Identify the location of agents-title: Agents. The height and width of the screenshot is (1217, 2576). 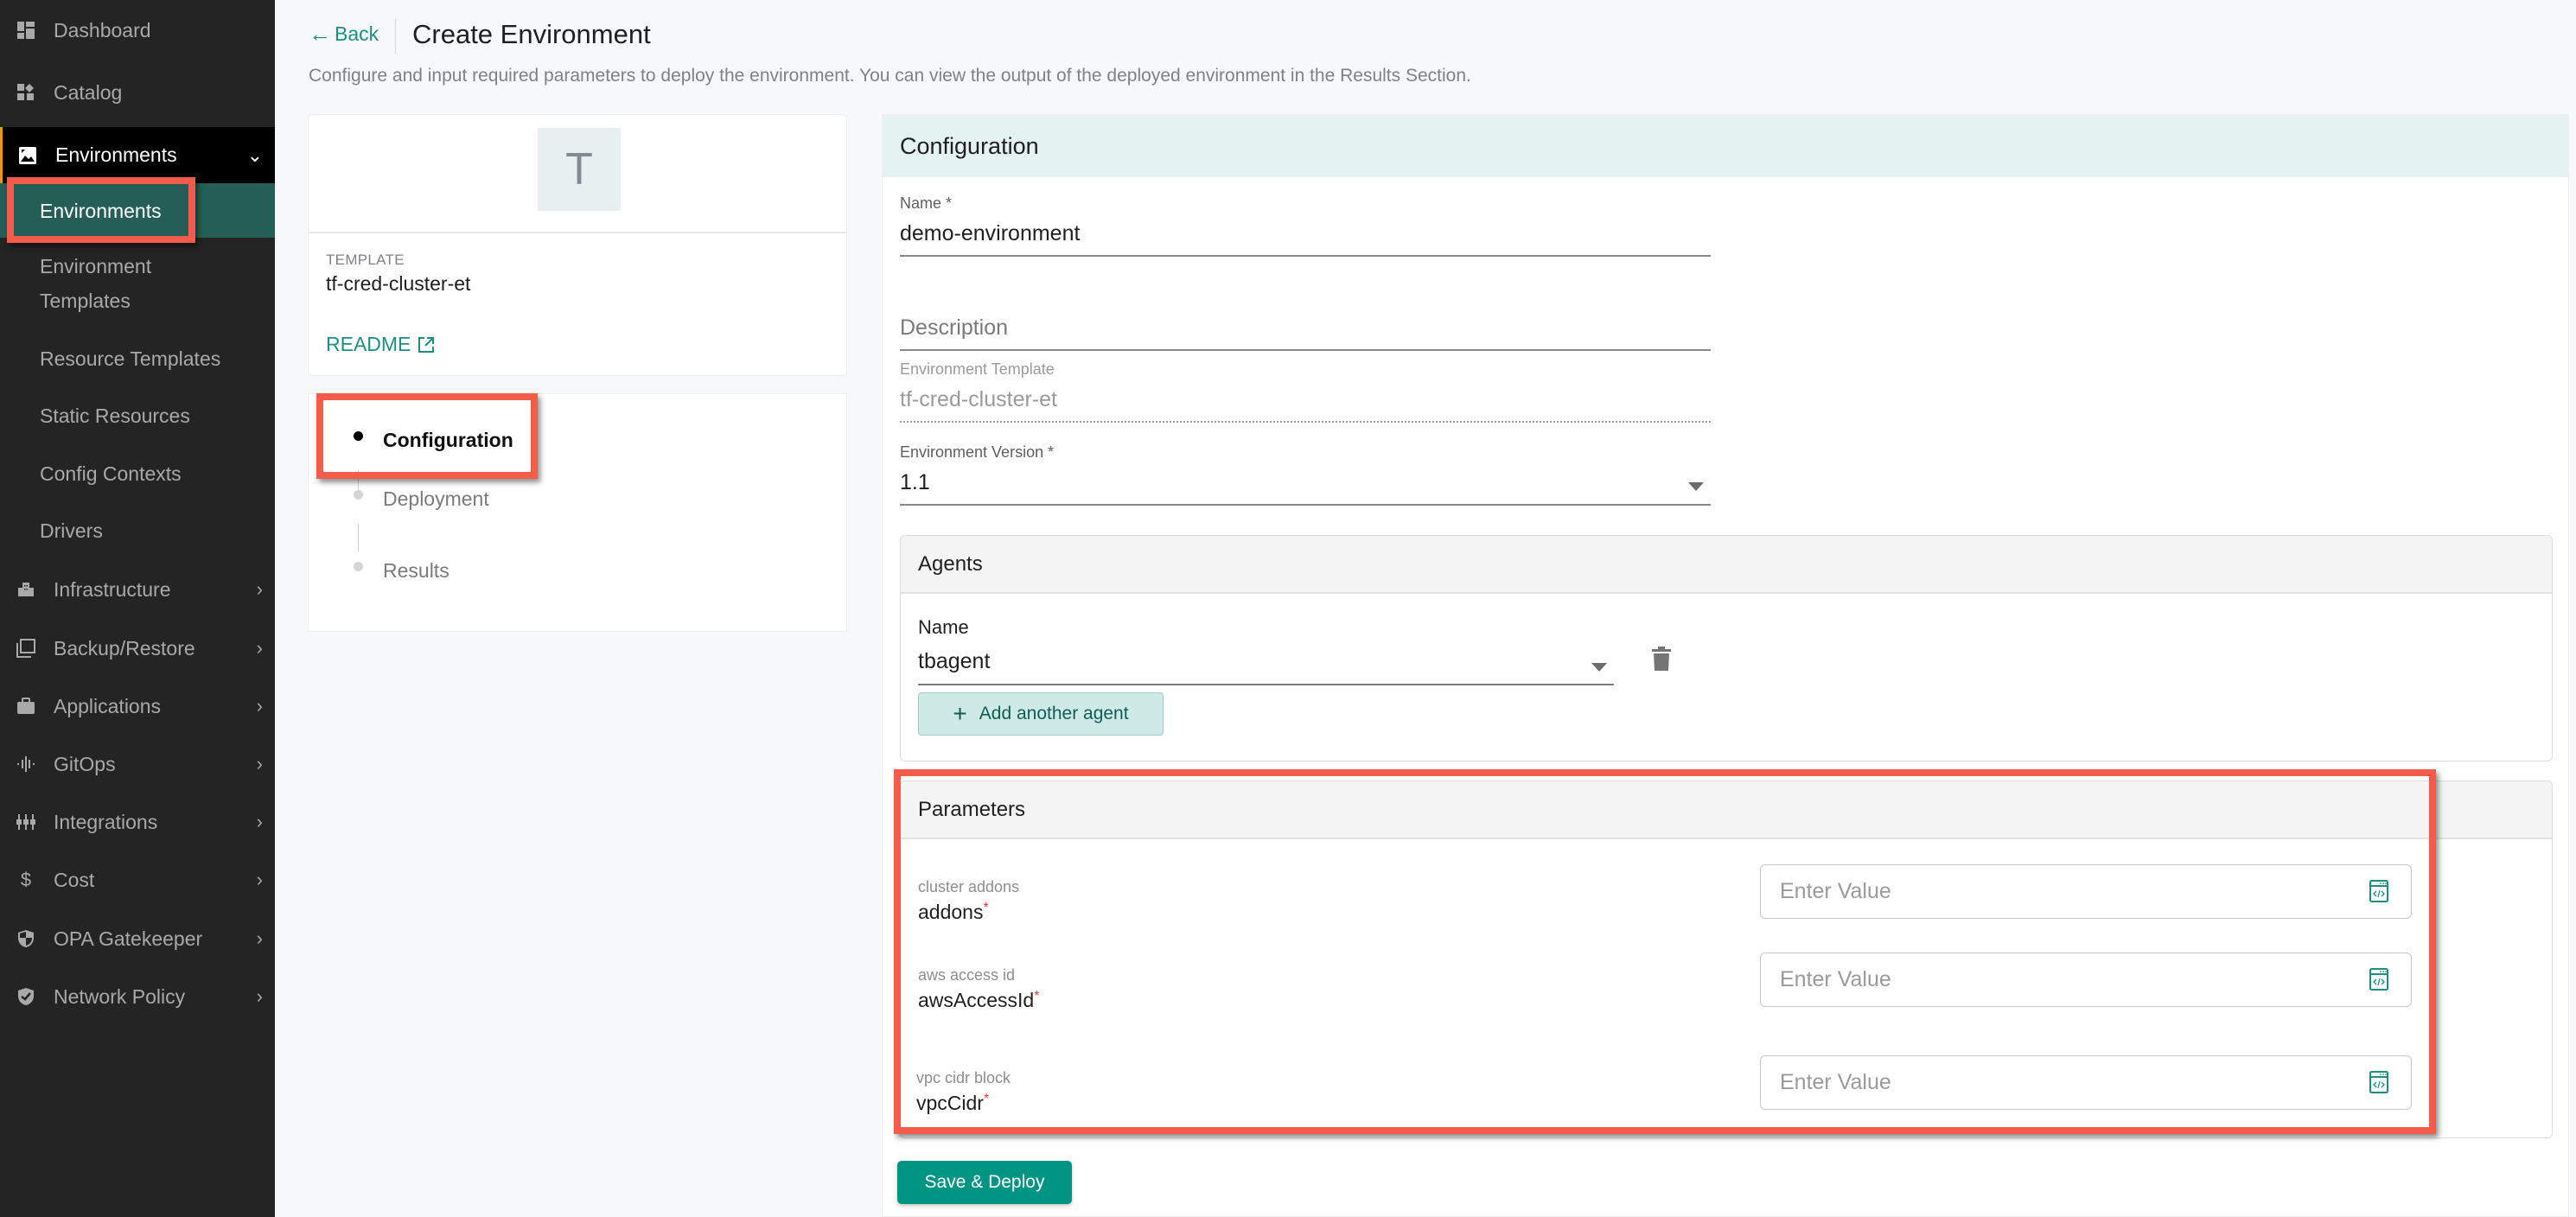
(1726, 565).